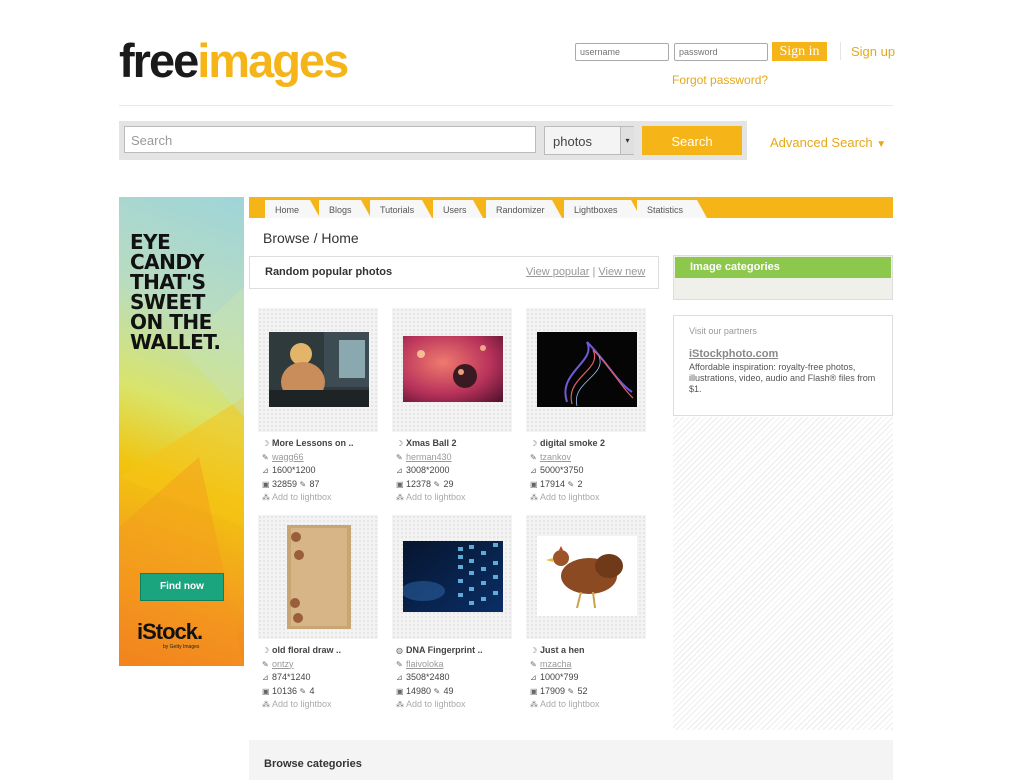  What do you see at coordinates (285, 690) in the screenshot?
I see `photo-views: 10136` at bounding box center [285, 690].